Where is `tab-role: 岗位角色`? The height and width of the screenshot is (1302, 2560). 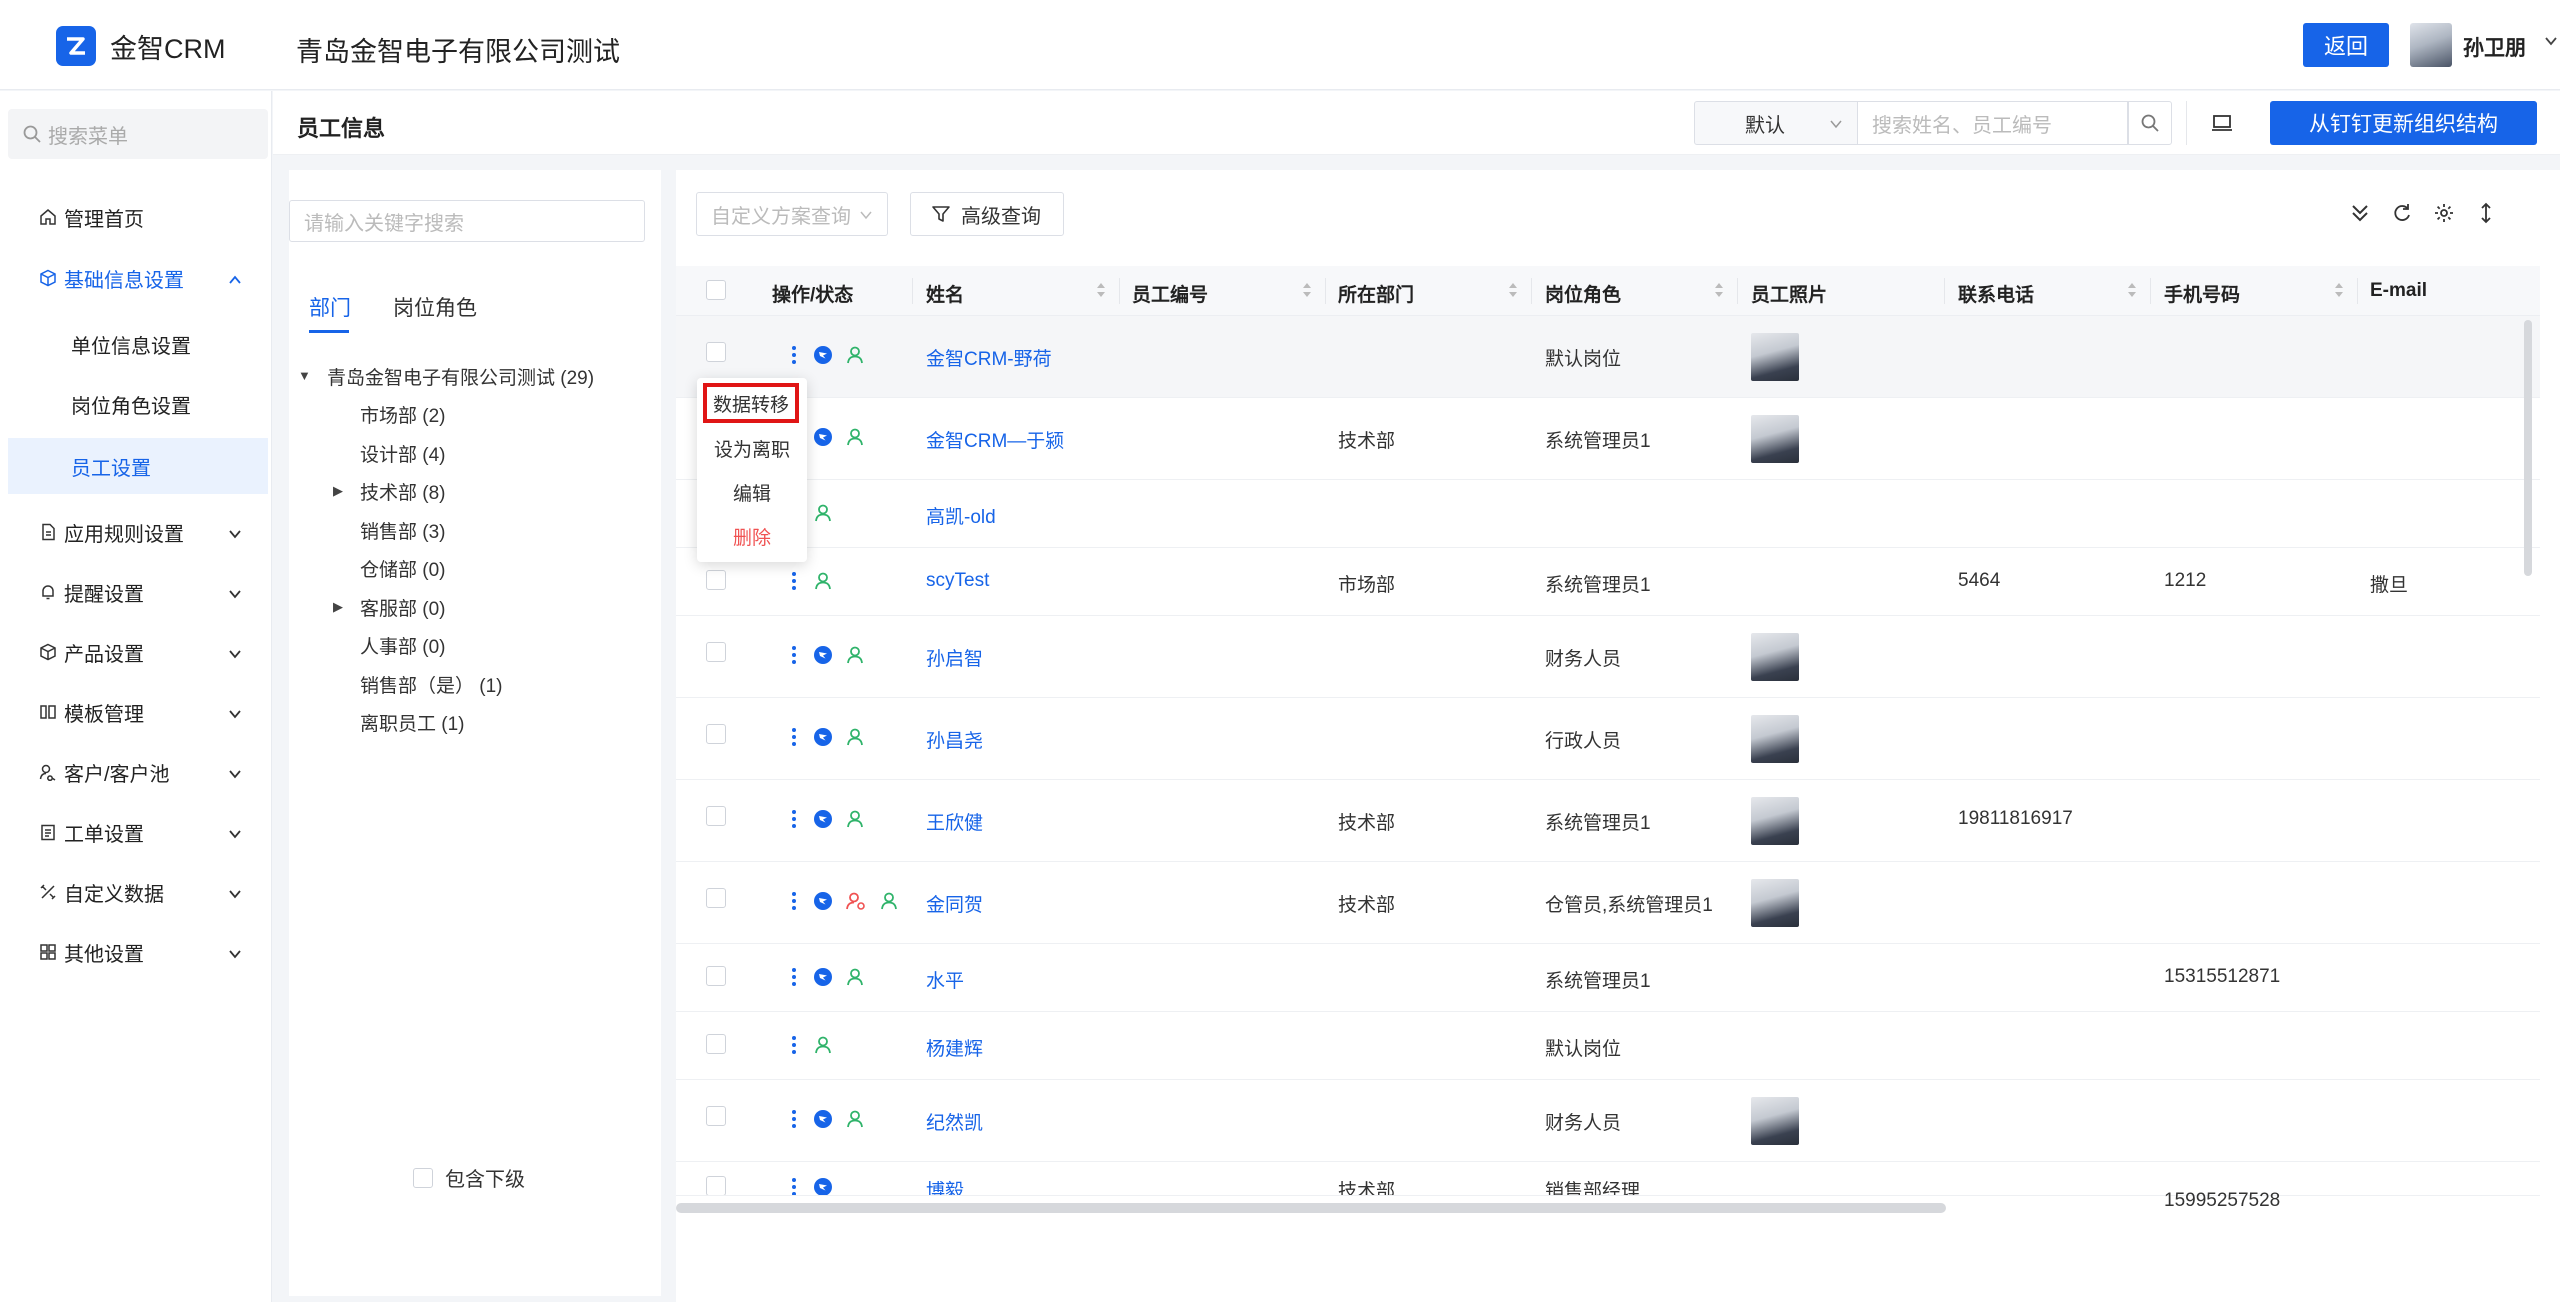
tab-role: 岗位角色 is located at coordinates (435, 307).